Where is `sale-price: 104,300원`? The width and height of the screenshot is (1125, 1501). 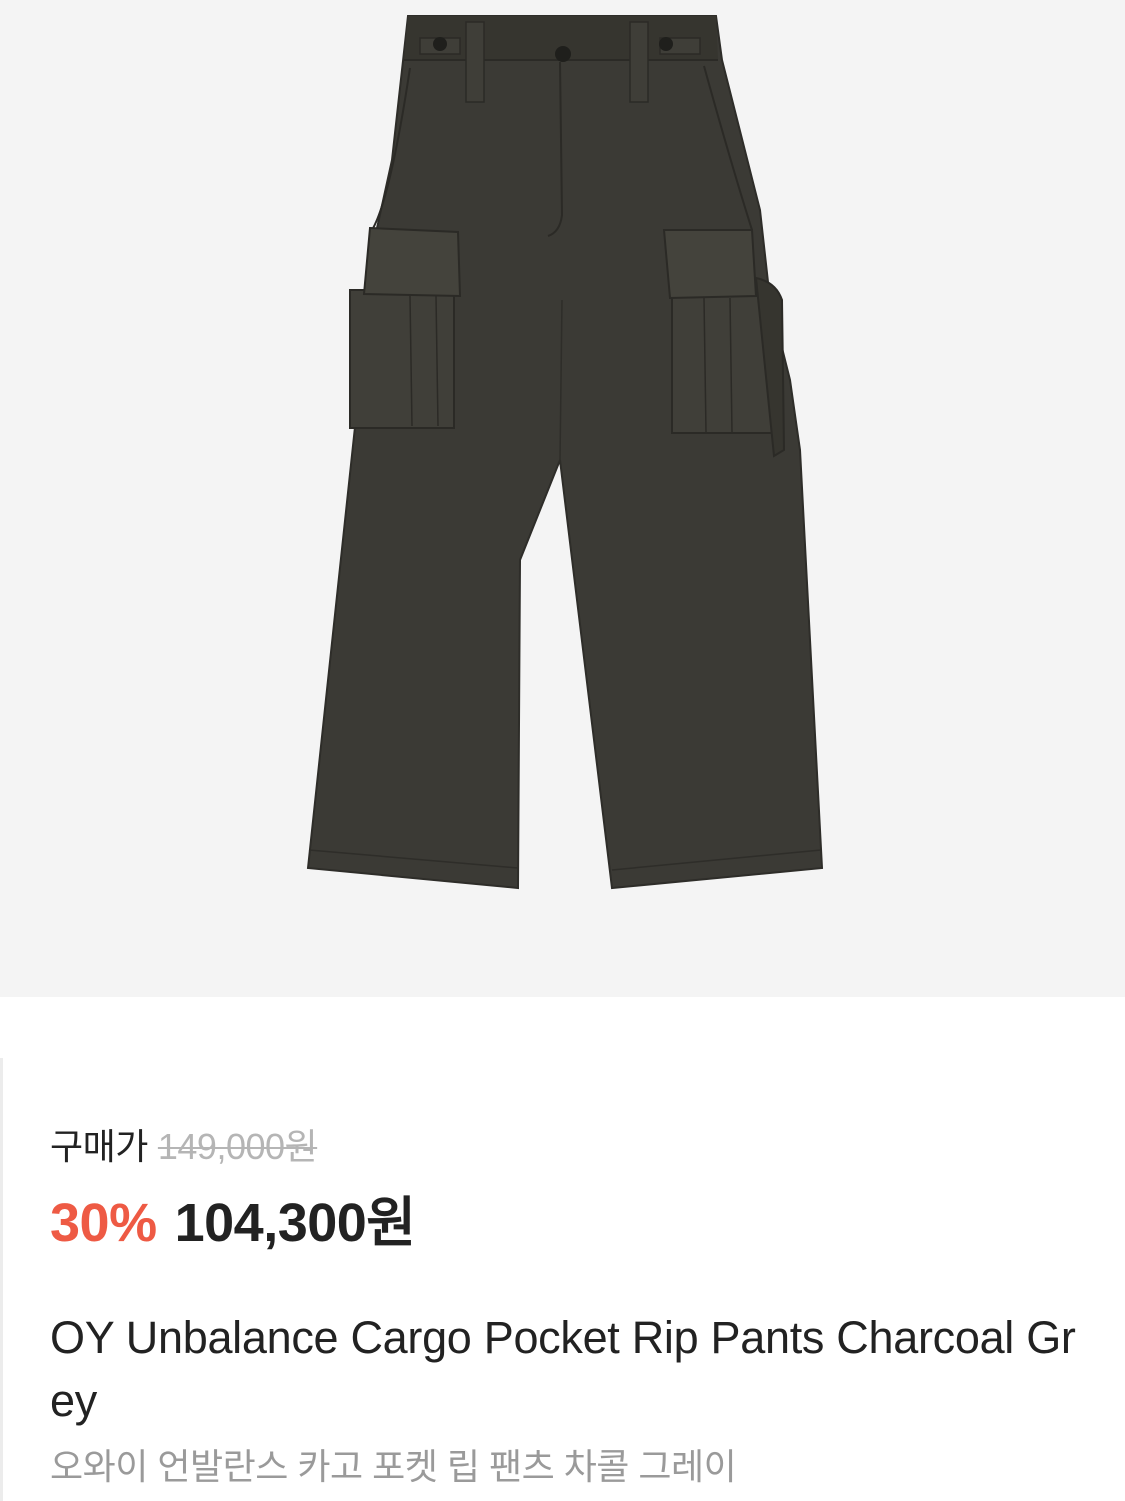 sale-price: 104,300원 is located at coordinates (295, 1223).